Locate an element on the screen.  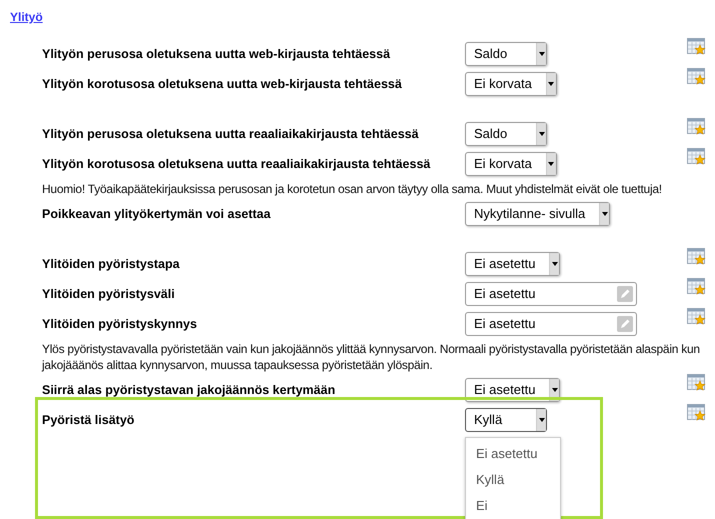
setting-label: Ylitöiden pyöristysväli is located at coordinates (108, 294).